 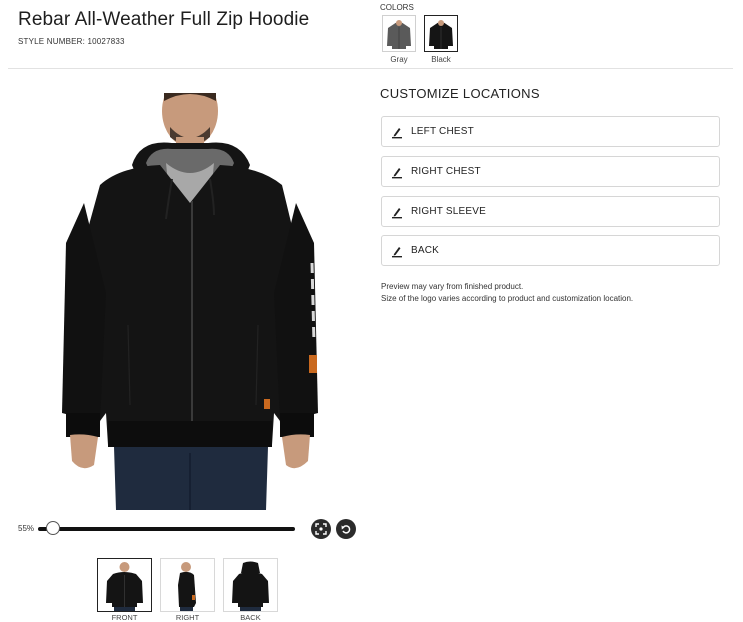 I want to click on view-label-right: RIGHT, so click(x=187, y=617).